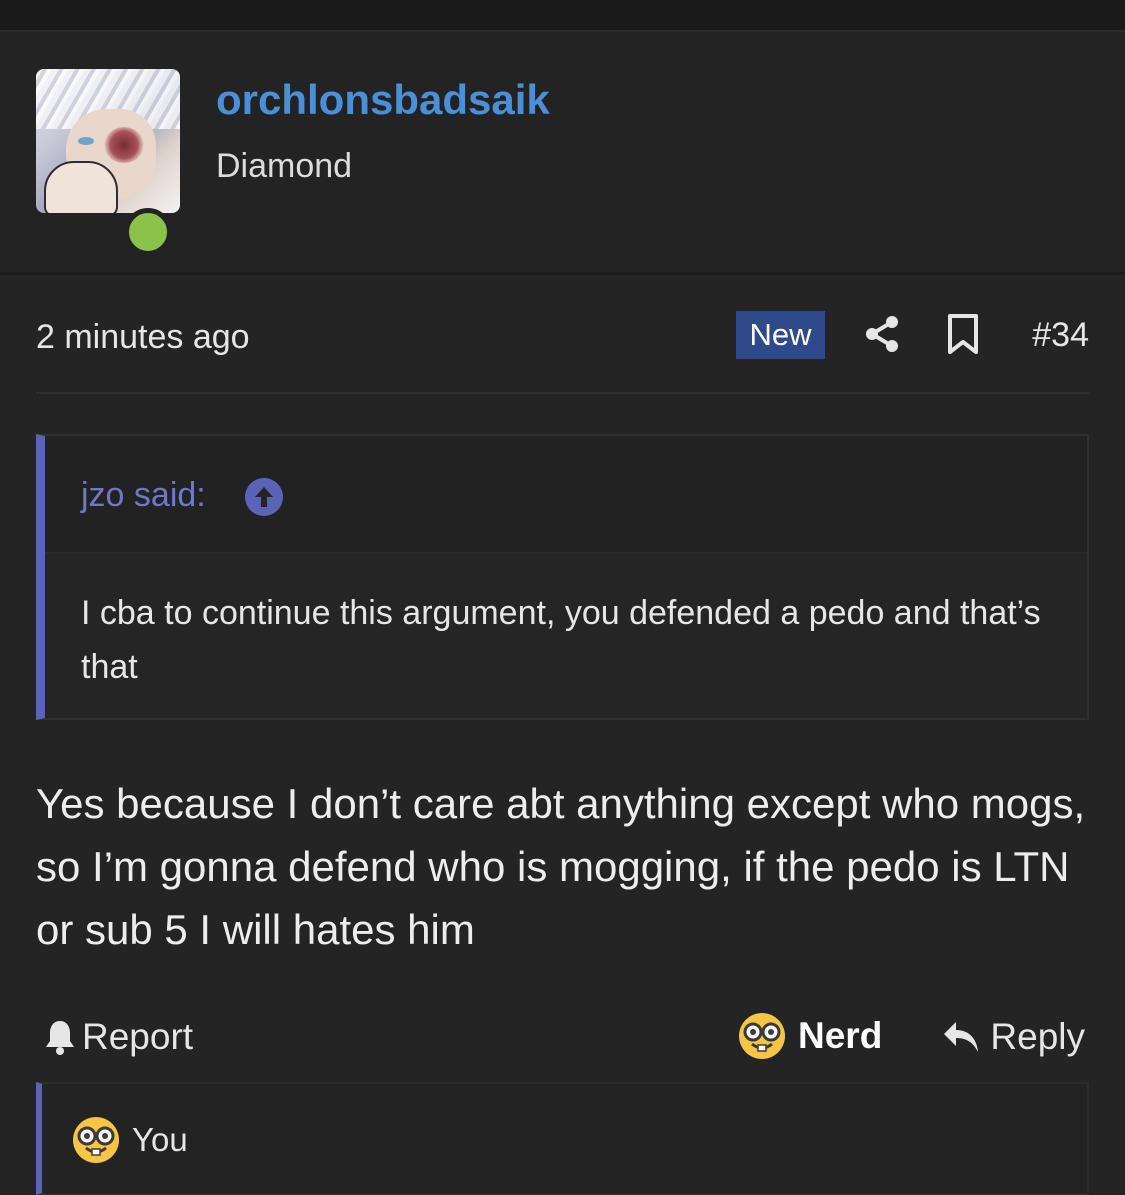  I want to click on nerd-label: Nerd, so click(840, 1035).